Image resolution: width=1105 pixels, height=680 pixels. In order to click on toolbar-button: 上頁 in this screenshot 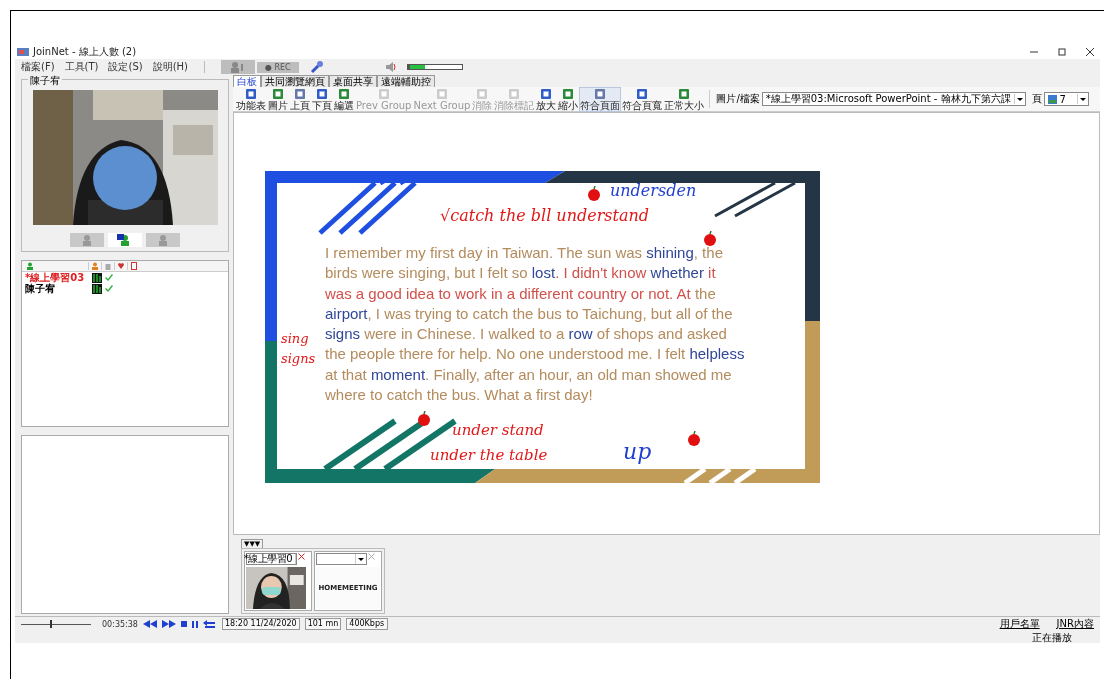, I will do `click(300, 99)`.